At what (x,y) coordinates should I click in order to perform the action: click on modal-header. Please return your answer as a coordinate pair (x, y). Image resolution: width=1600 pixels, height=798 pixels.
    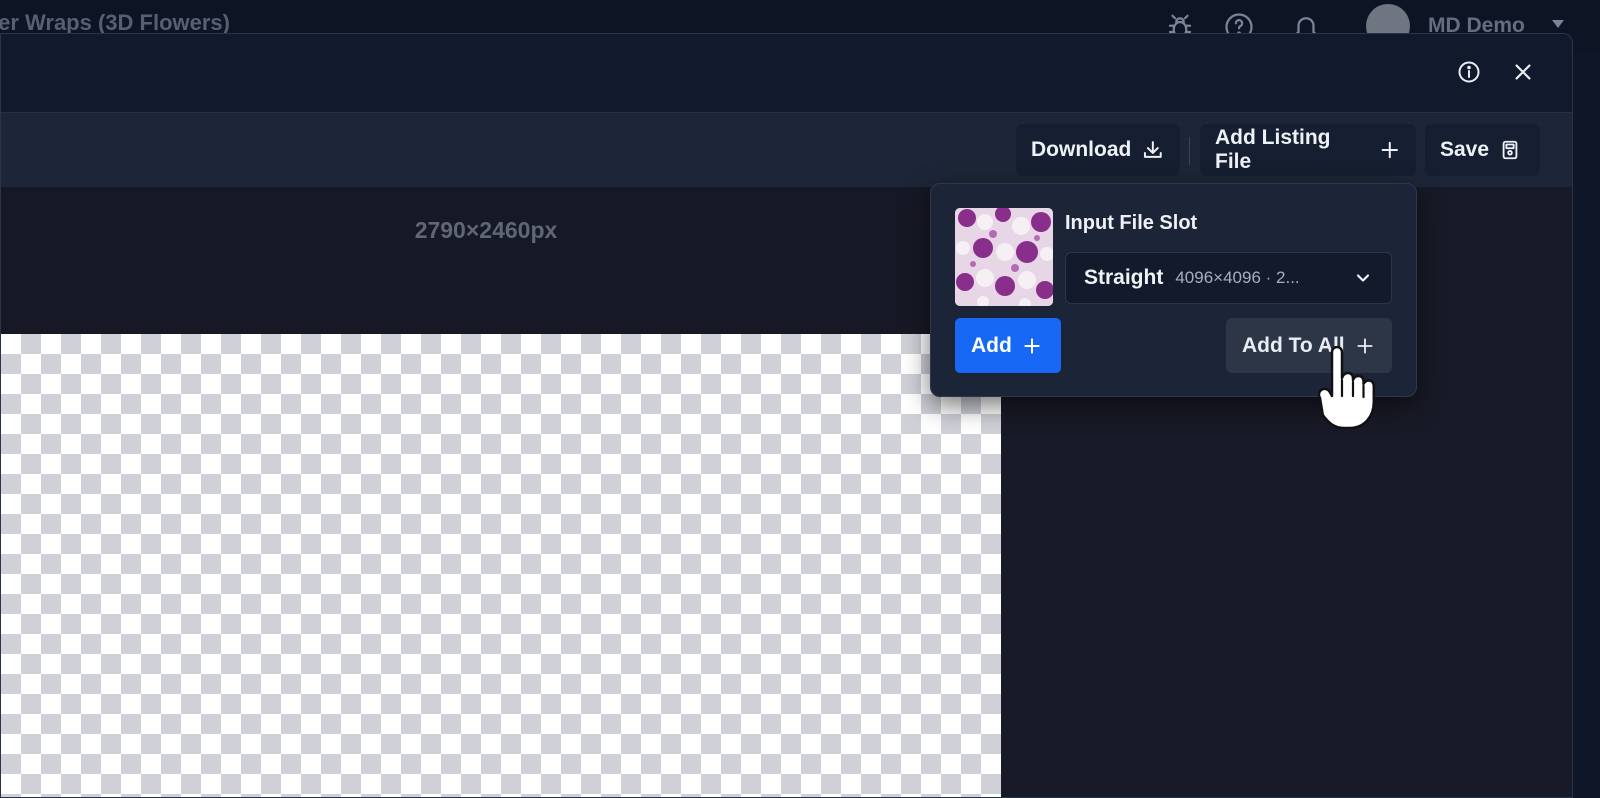
    Looking at the image, I should click on (786, 73).